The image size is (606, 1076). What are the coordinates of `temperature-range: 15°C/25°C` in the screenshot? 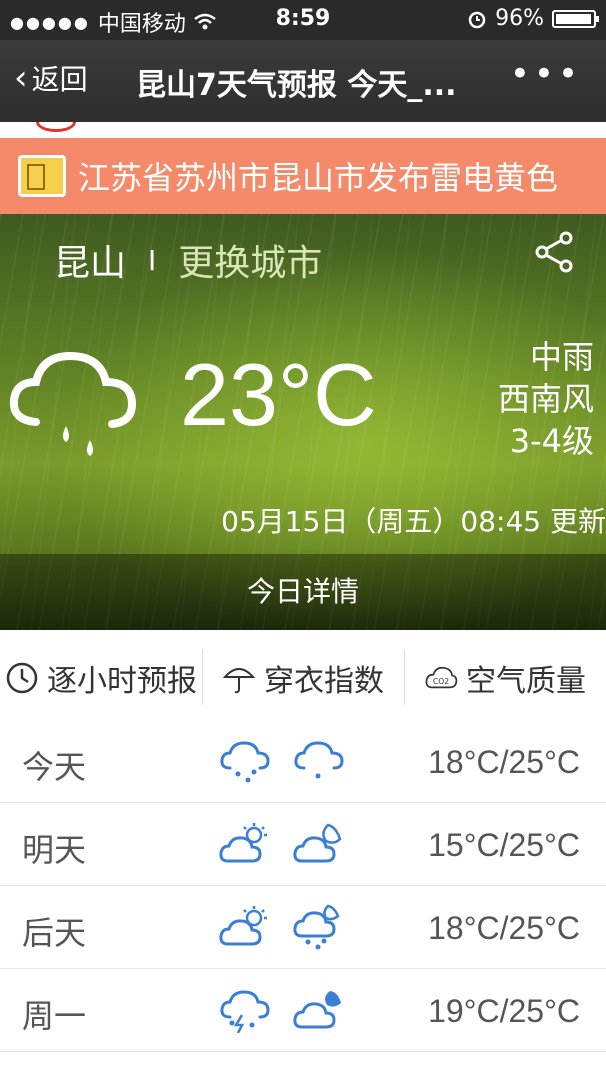 It's located at (504, 845).